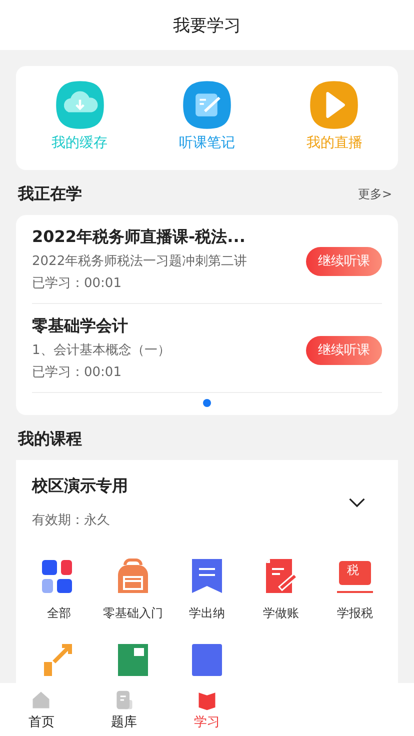 This screenshot has width=414, height=736. I want to click on course-name: 校区演示专用, so click(80, 486).